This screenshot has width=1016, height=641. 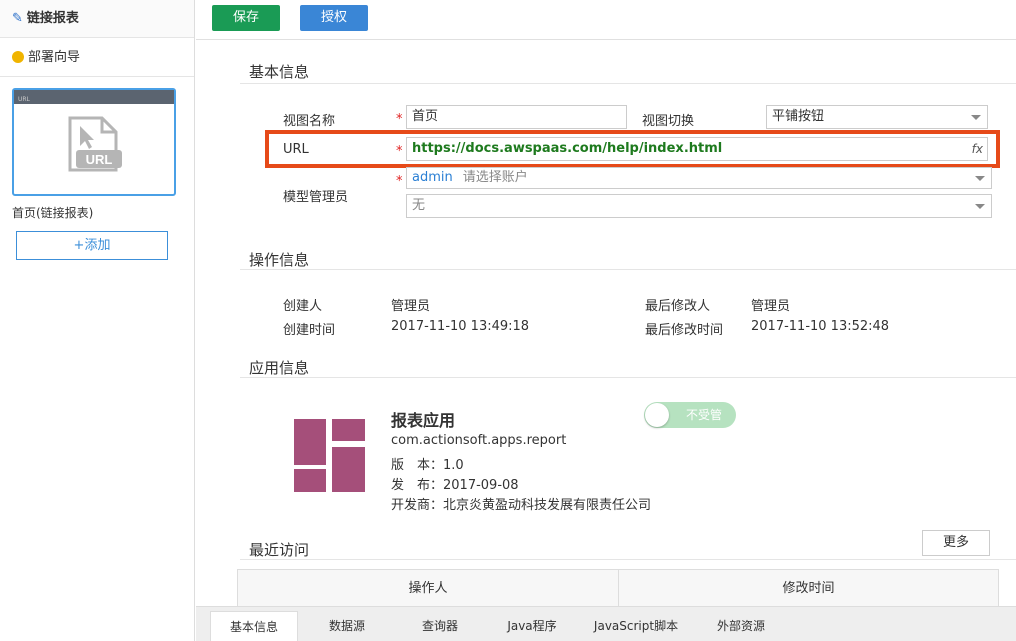 I want to click on view-switch-select: 平铺按钮, so click(x=877, y=117).